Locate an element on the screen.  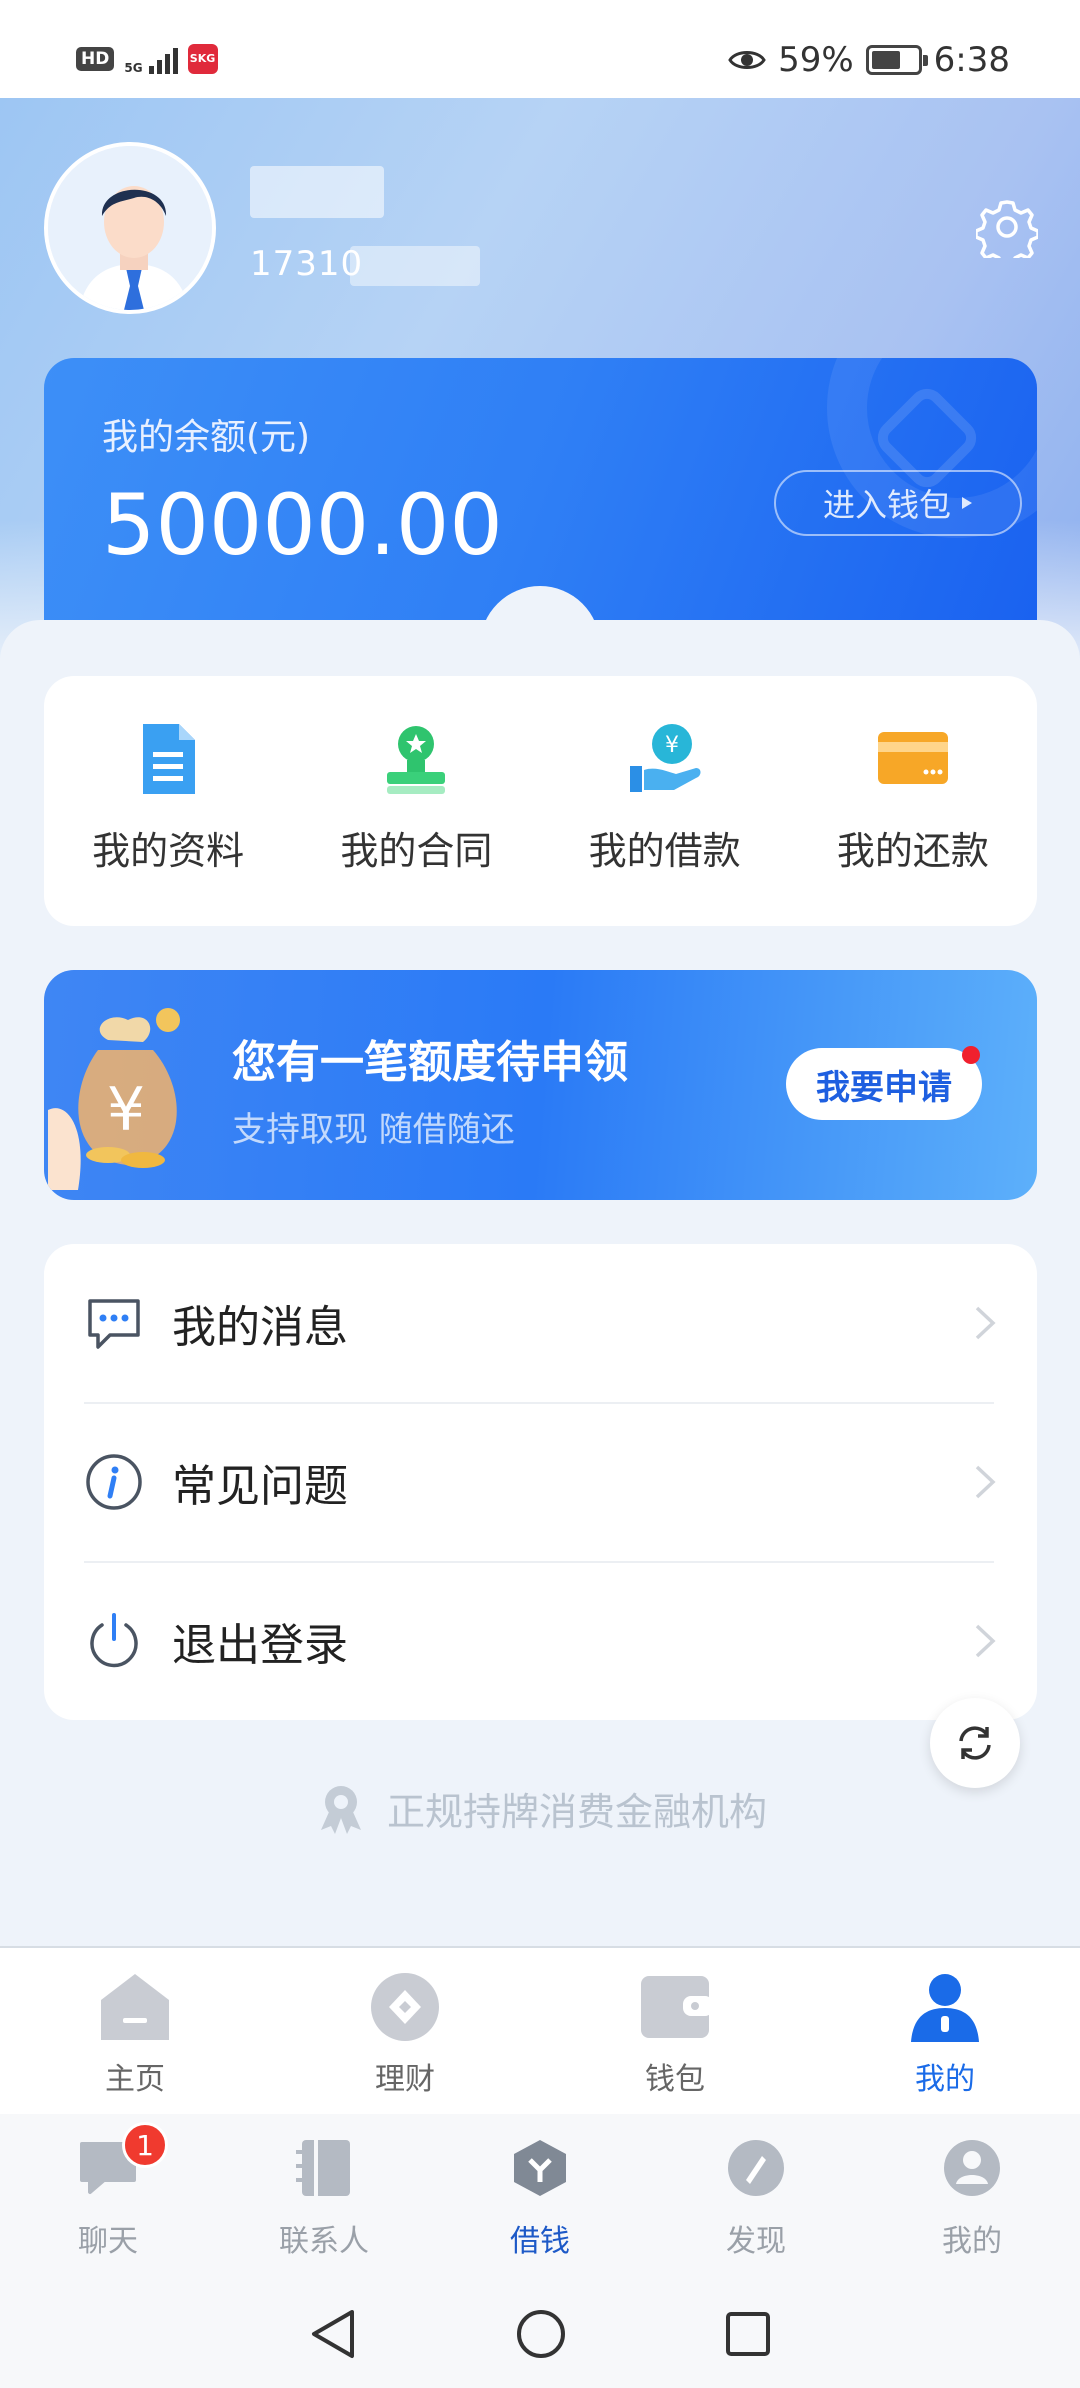
quick-actions: 我的资料 我的合同 ¥ 我的借款 我的还款 is located at coordinates (540, 801).